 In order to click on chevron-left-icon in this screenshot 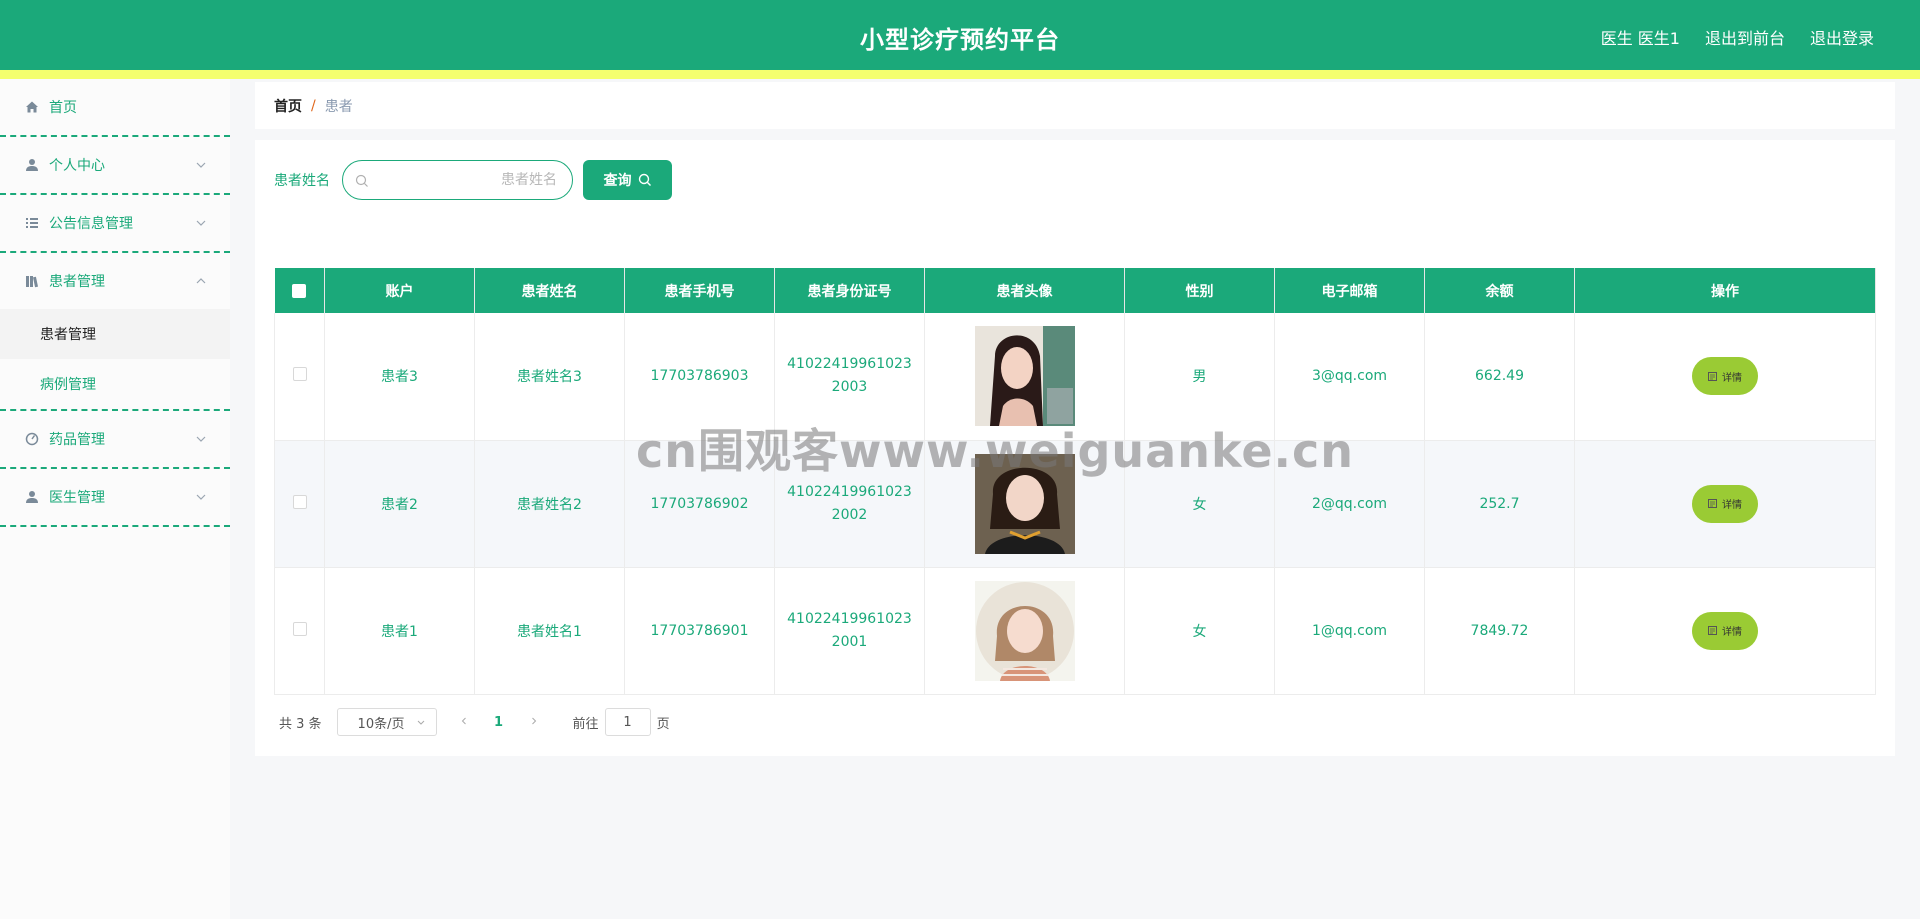, I will do `click(463, 720)`.